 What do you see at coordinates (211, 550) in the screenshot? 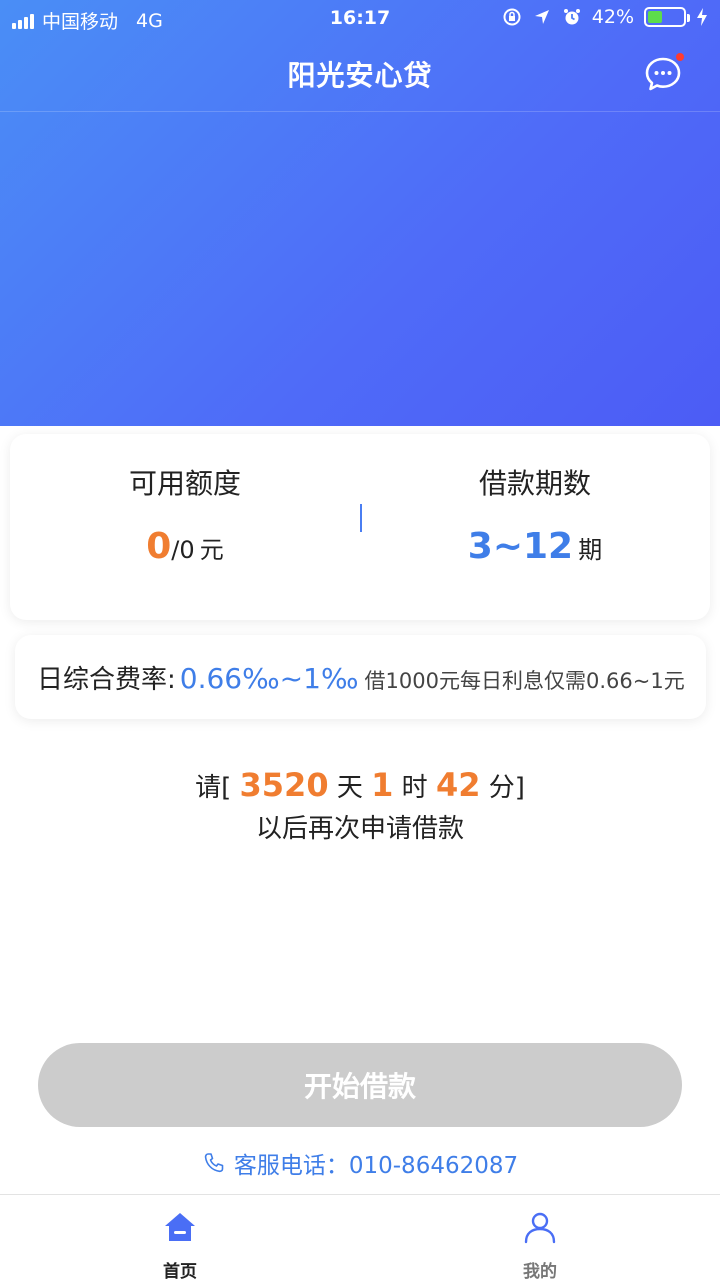
I see `quota-unit: 元` at bounding box center [211, 550].